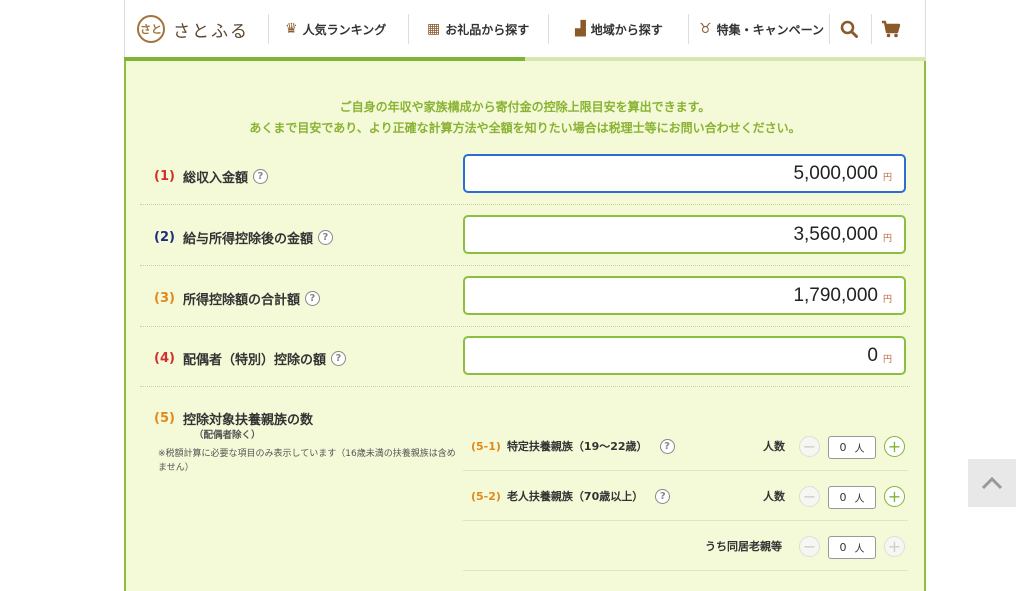 The height and width of the screenshot is (591, 1024). I want to click on nav-campaign: ♉ 特集・キャンペーン, so click(761, 29).